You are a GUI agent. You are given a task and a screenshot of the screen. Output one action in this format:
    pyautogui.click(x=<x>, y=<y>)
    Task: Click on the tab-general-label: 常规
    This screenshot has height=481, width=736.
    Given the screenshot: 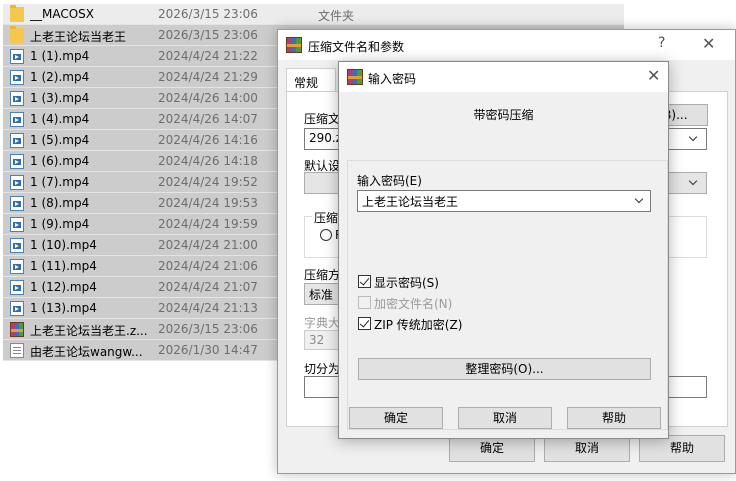 What is the action you would take?
    pyautogui.click(x=306, y=83)
    